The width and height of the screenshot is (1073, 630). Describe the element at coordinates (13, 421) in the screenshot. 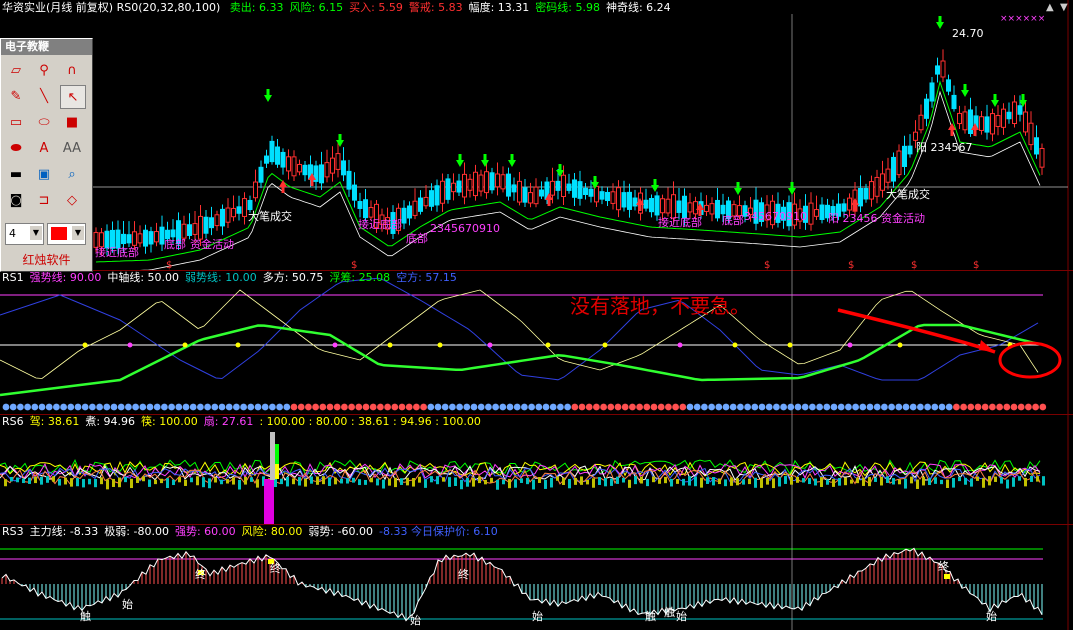

I see `rs6-item: RS6` at that location.